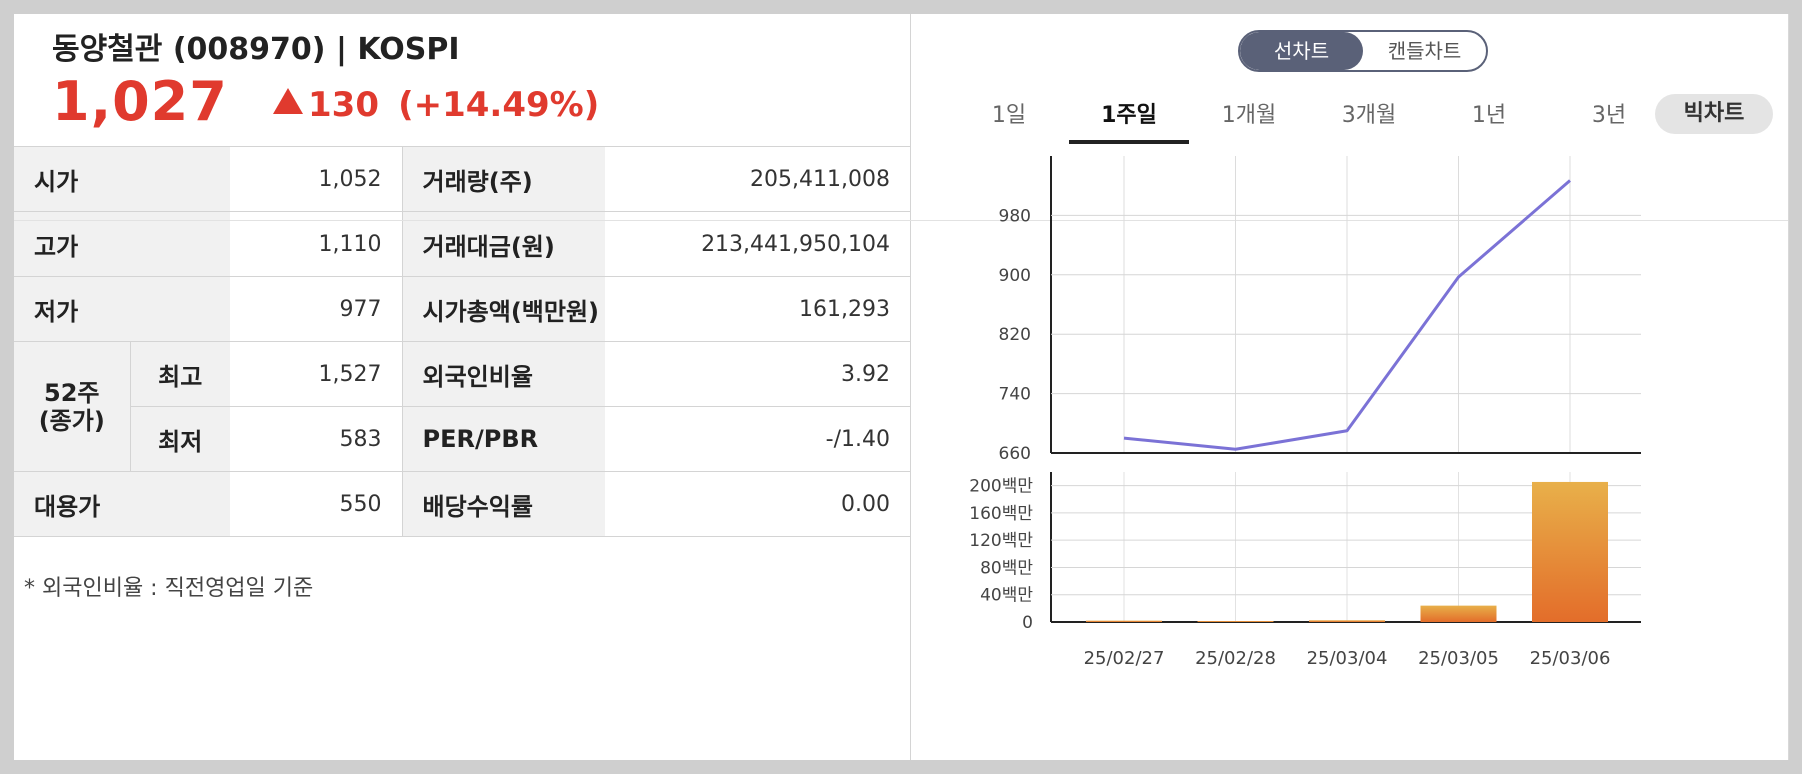 This screenshot has width=1802, height=774. I want to click on label-52w-low: 최저, so click(180, 439).